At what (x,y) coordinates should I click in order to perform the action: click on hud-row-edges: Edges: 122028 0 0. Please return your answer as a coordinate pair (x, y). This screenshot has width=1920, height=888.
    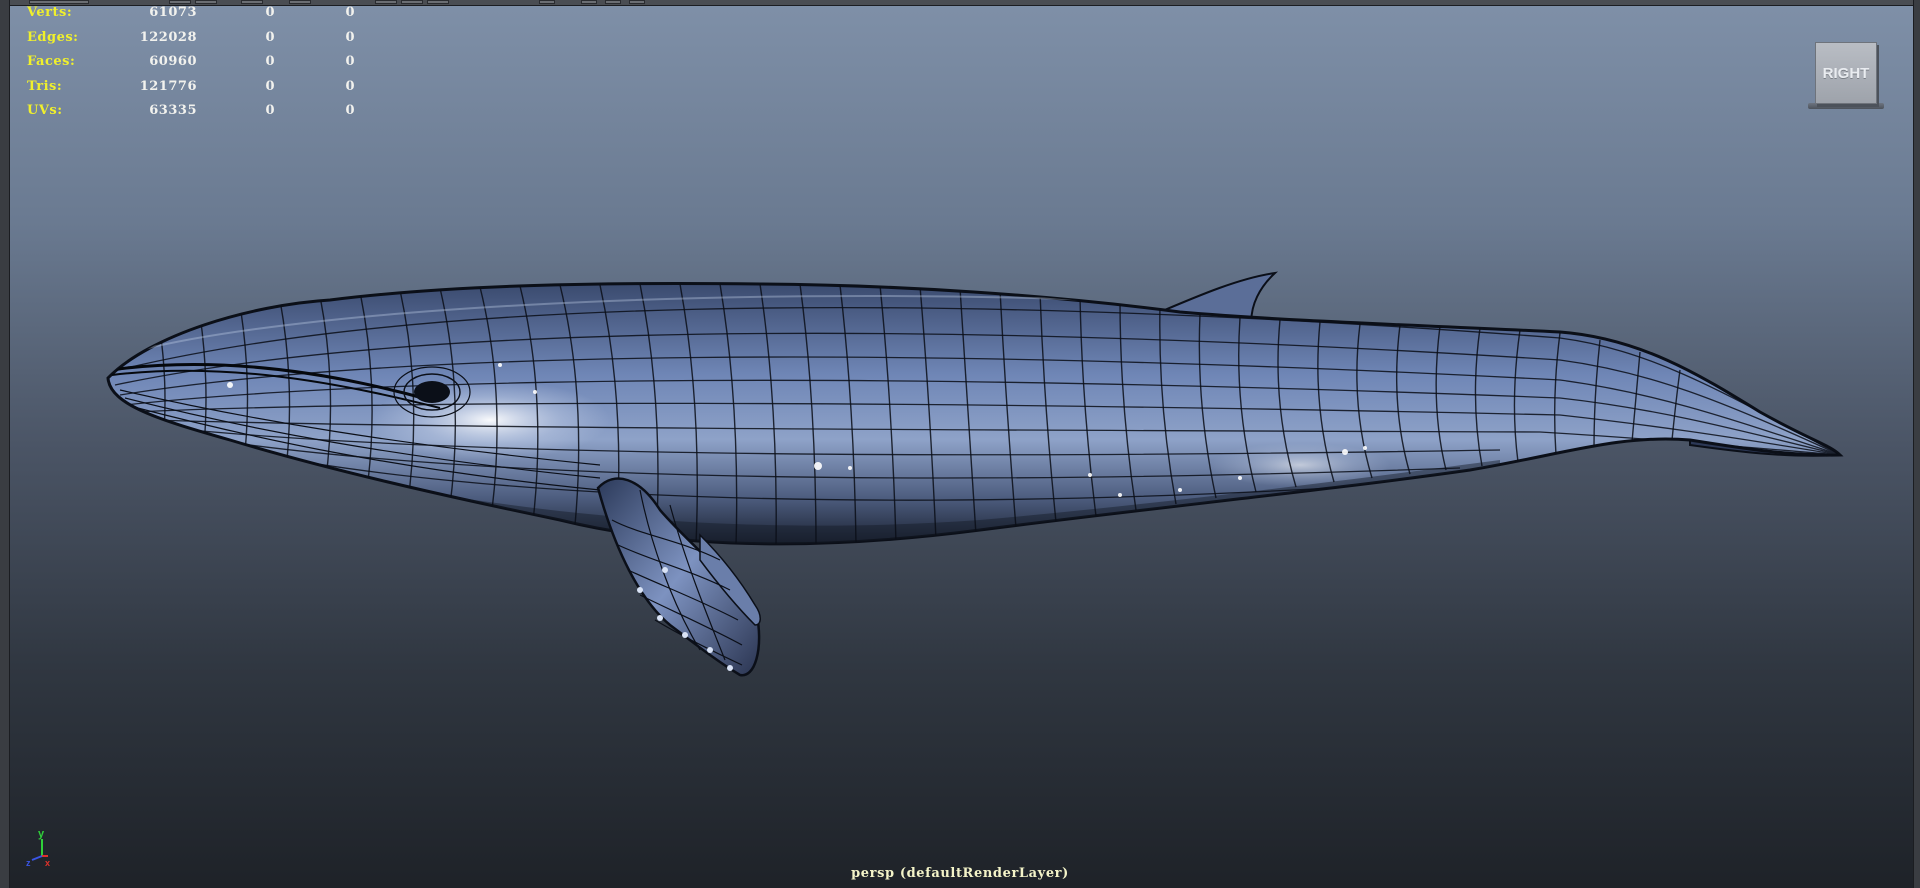
    Looking at the image, I should click on (191, 42).